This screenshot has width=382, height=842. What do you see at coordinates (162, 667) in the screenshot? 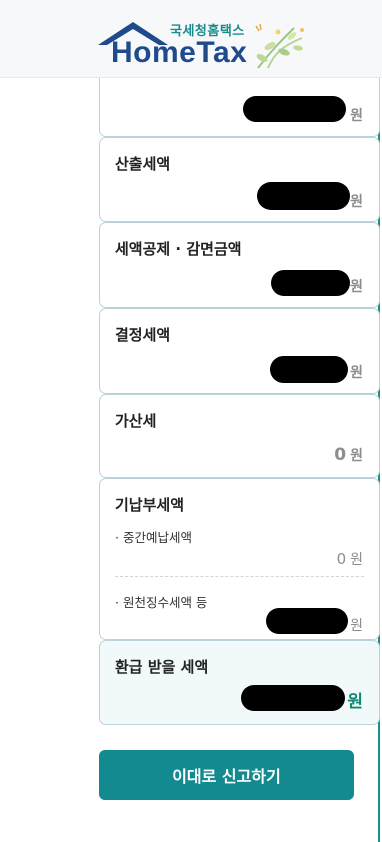
I see `card-label: 환급 받을 세액` at bounding box center [162, 667].